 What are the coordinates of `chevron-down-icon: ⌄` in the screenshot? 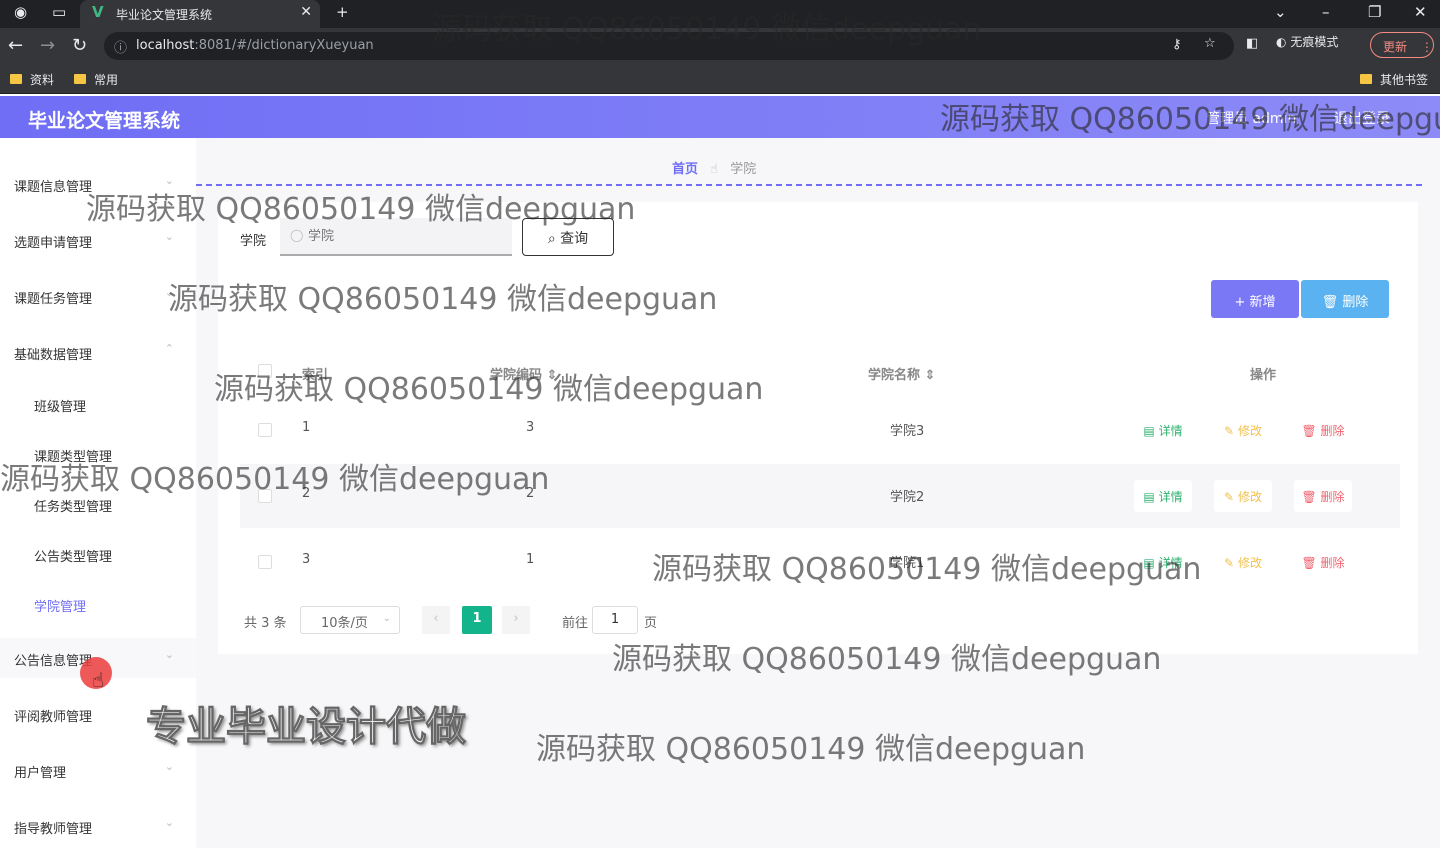 It's located at (169, 654).